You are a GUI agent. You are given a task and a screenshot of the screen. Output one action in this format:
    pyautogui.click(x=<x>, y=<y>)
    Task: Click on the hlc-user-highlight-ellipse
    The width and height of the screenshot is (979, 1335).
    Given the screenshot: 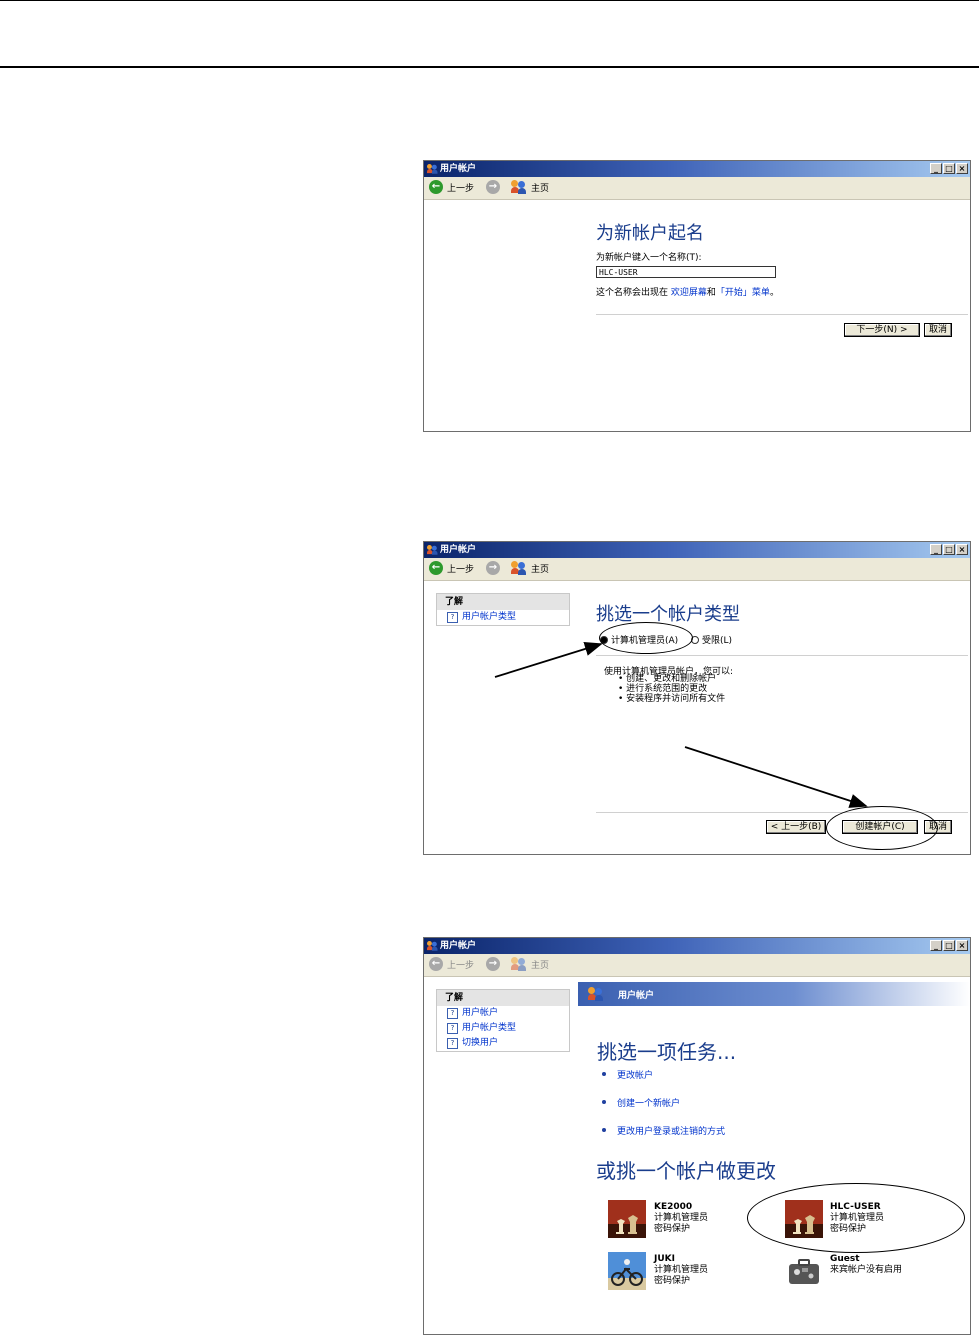 What is the action you would take?
    pyautogui.click(x=856, y=1218)
    